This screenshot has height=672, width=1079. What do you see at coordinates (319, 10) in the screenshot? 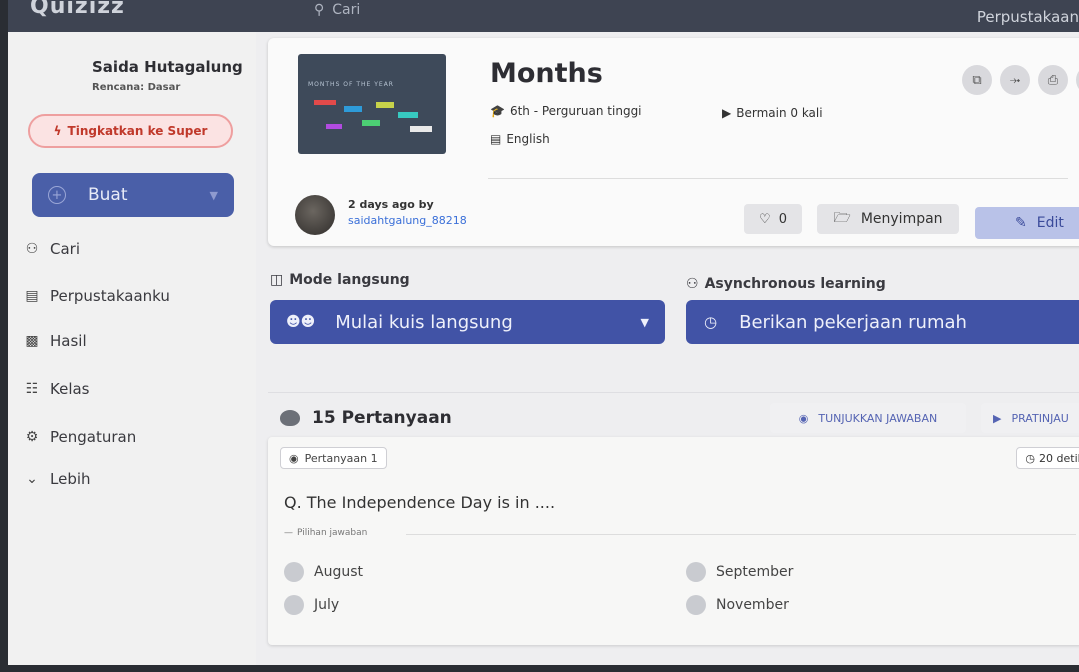
I see `search-icon: ⚲` at bounding box center [319, 10].